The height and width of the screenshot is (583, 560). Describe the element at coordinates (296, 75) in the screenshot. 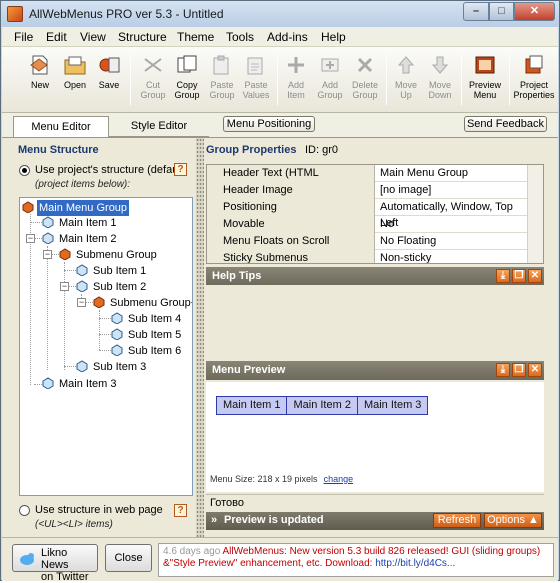

I see `add-item-button: Add Item` at that location.